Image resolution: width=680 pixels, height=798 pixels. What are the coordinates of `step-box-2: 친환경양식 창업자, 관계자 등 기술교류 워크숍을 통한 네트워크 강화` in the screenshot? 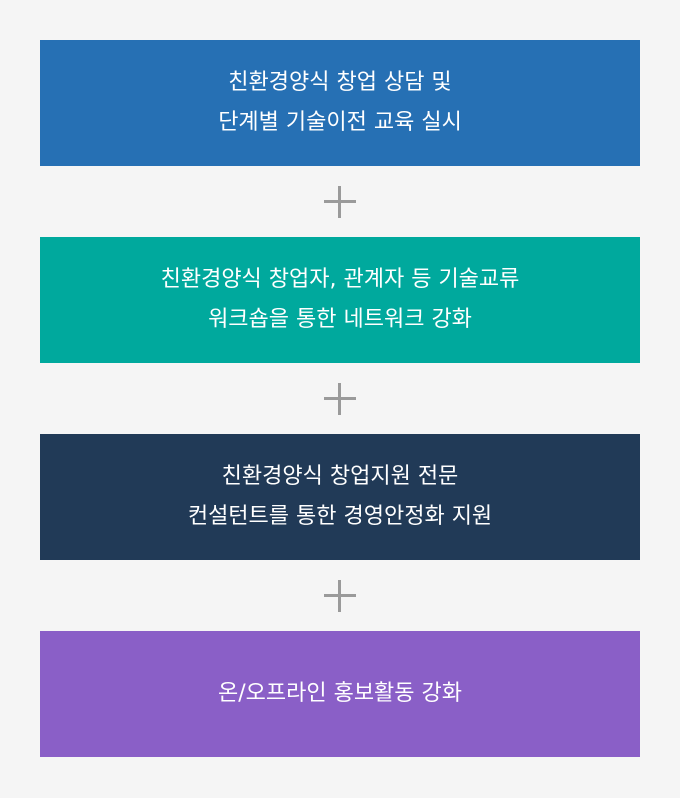 It's located at (340, 300).